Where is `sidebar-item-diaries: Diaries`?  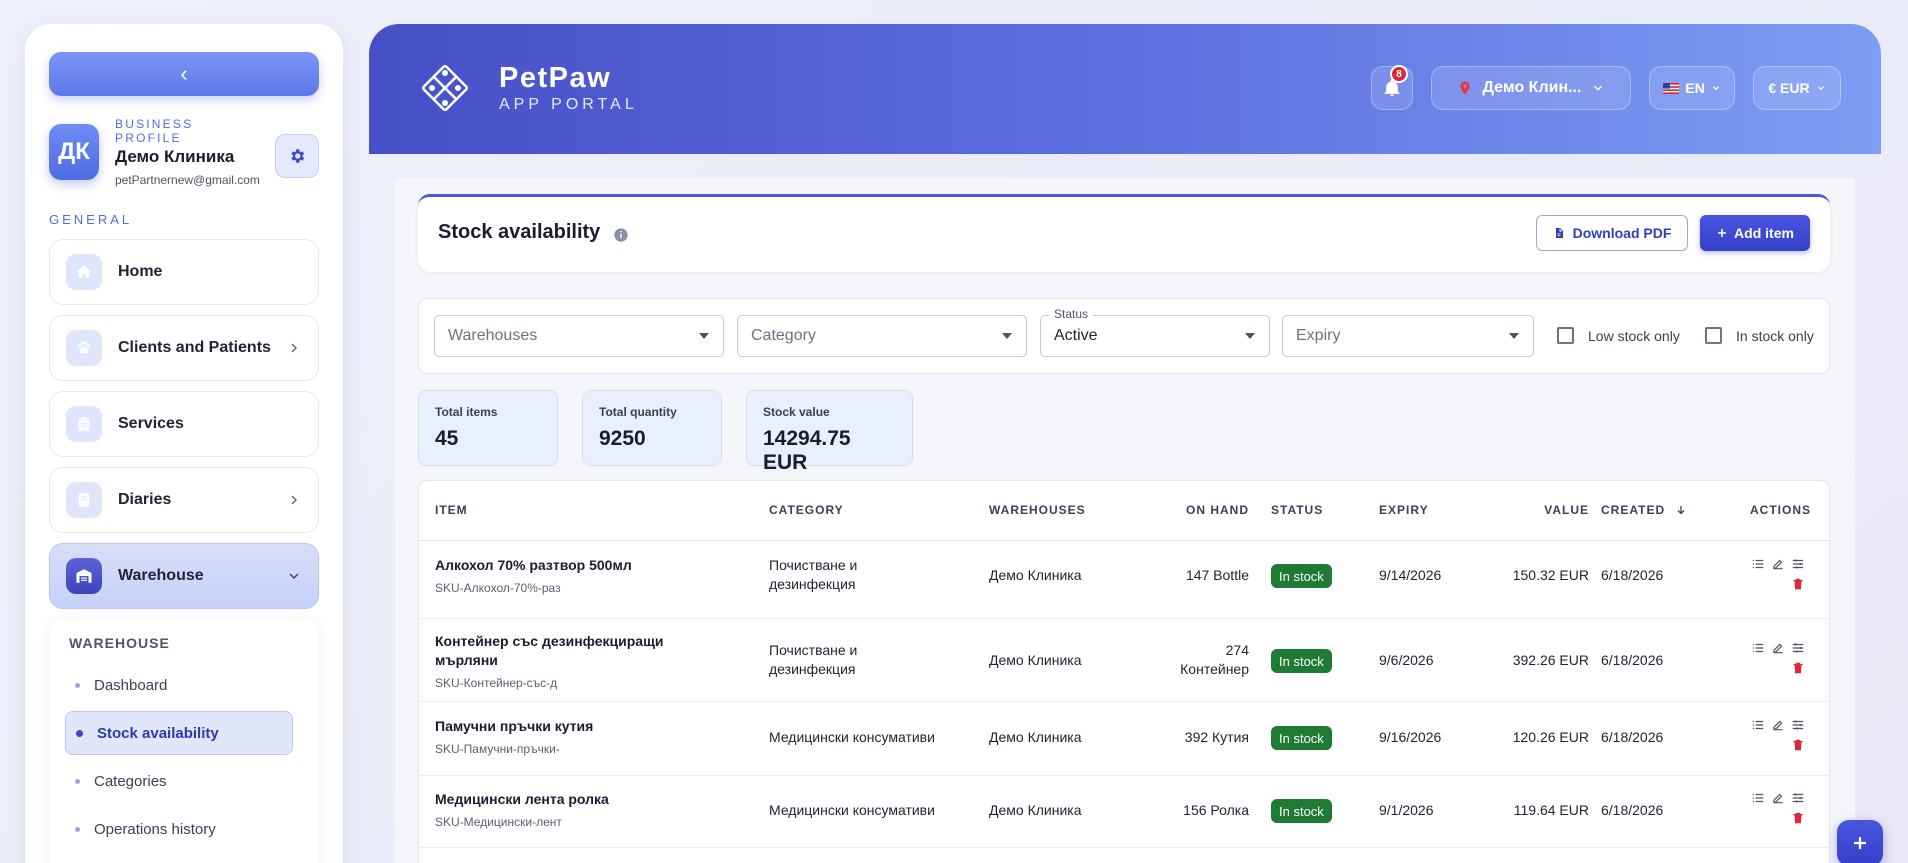 sidebar-item-diaries: Diaries is located at coordinates (184, 500).